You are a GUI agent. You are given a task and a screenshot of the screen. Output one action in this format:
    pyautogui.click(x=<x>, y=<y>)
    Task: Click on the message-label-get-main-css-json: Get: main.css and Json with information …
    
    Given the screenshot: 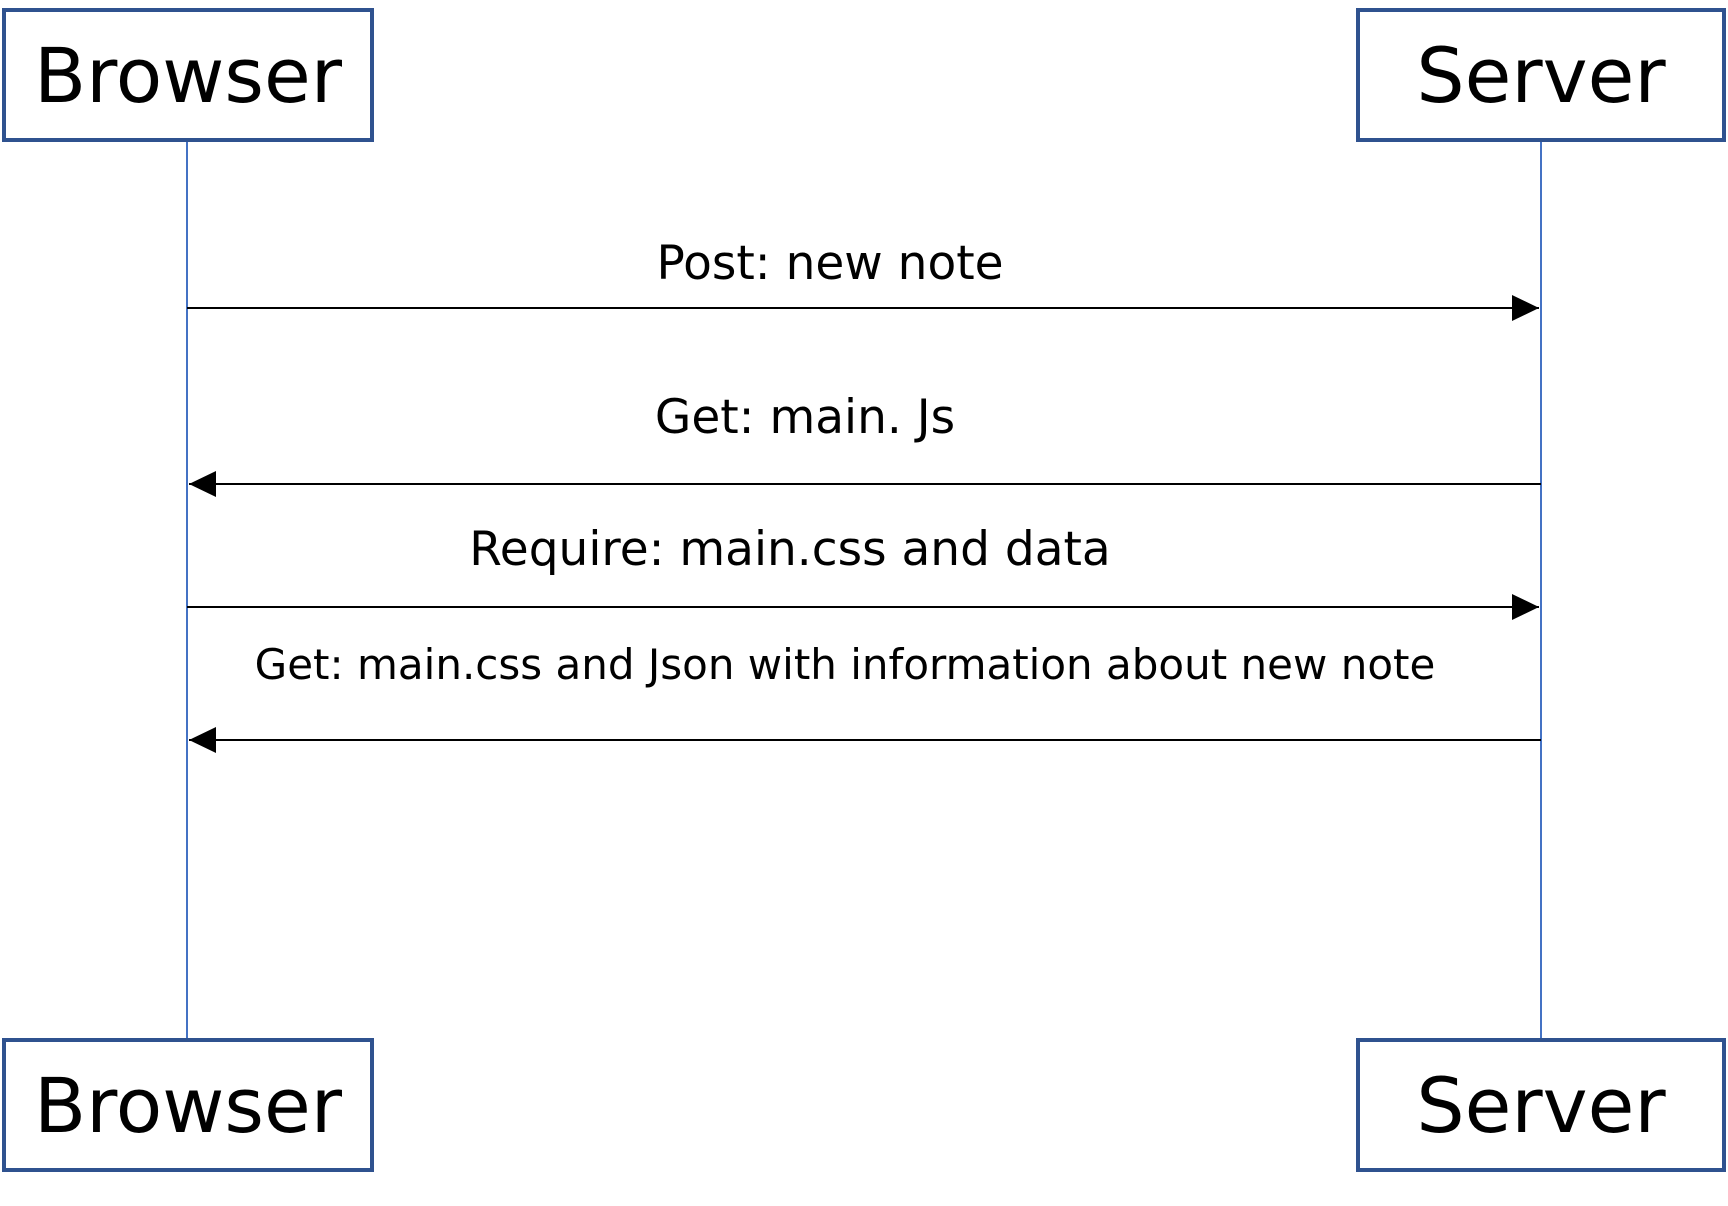 What is the action you would take?
    pyautogui.click(x=845, y=664)
    